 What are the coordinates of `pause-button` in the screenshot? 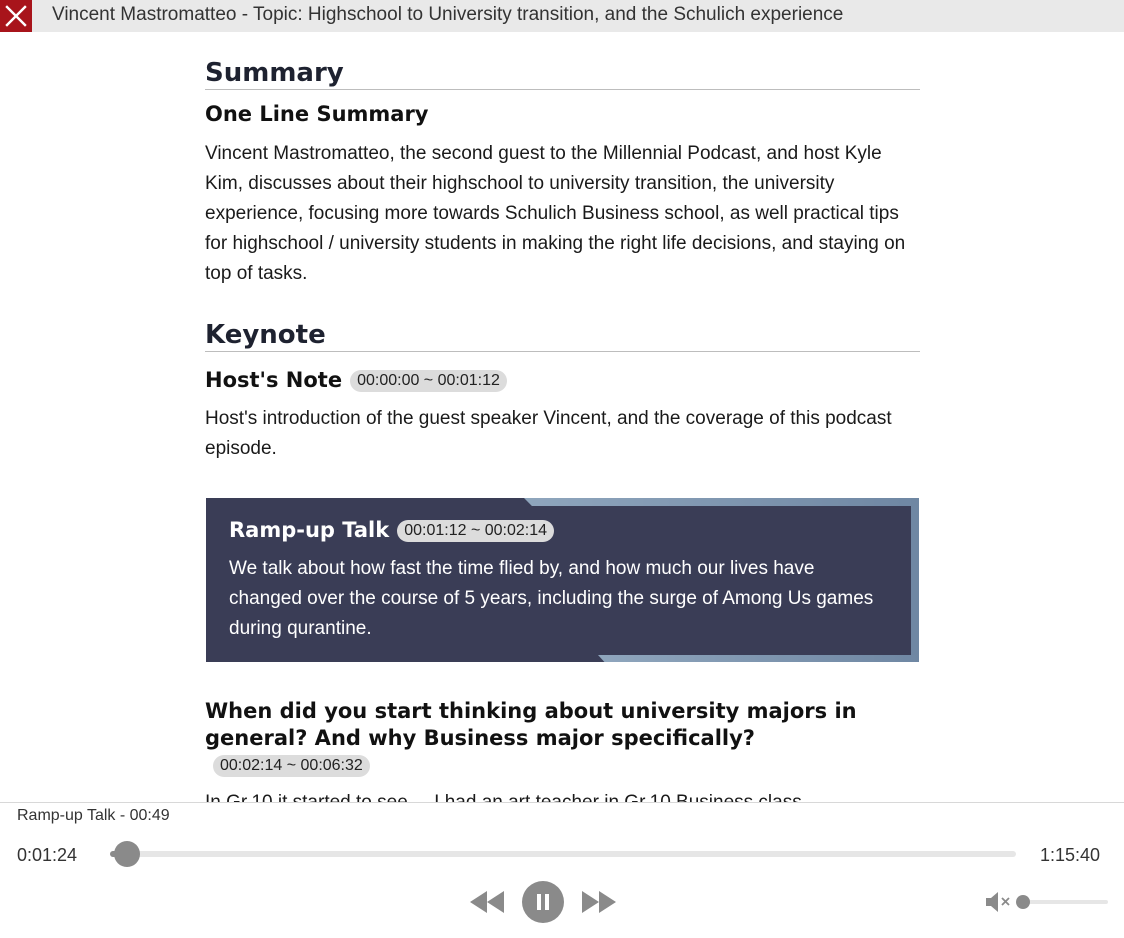 It's located at (543, 902).